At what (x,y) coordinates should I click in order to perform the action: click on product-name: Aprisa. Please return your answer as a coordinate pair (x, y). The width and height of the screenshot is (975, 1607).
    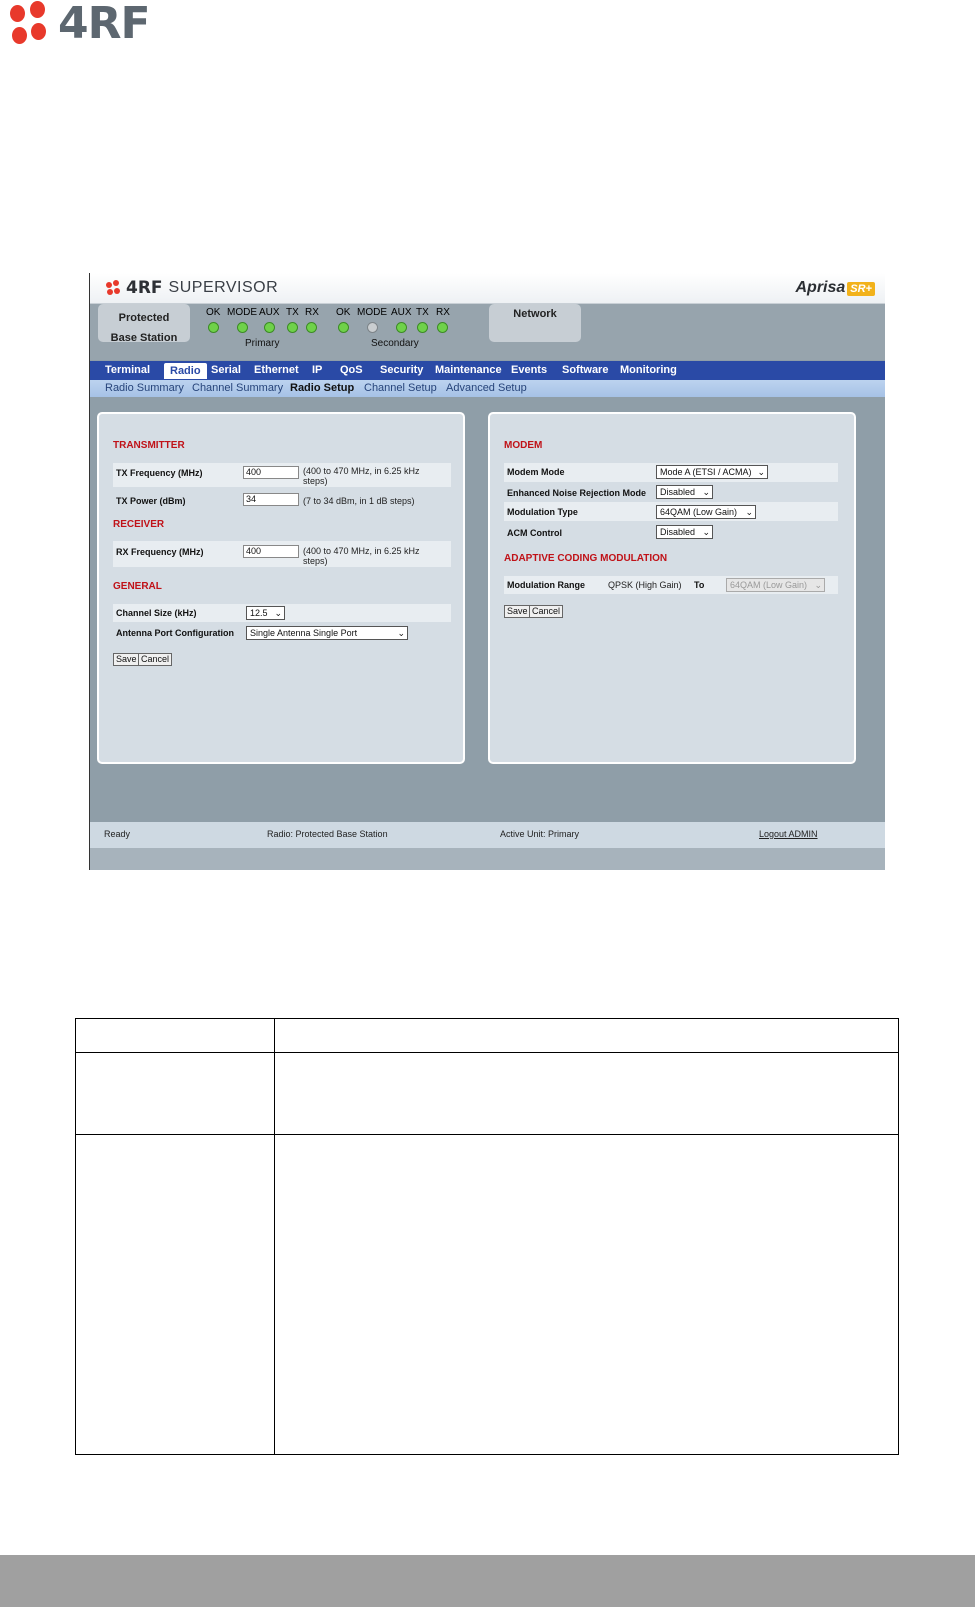
    Looking at the image, I should click on (820, 287).